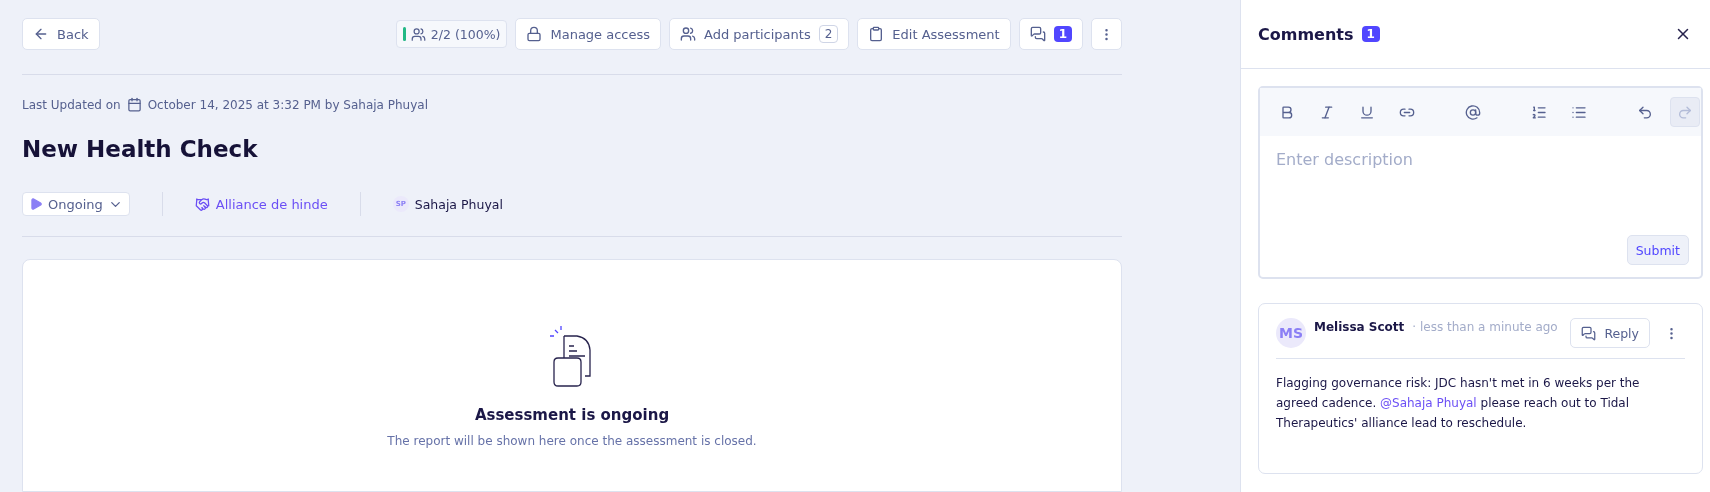  Describe the element at coordinates (1428, 403) in the screenshot. I see `mention-link: @Sahaja Phuyal` at that location.